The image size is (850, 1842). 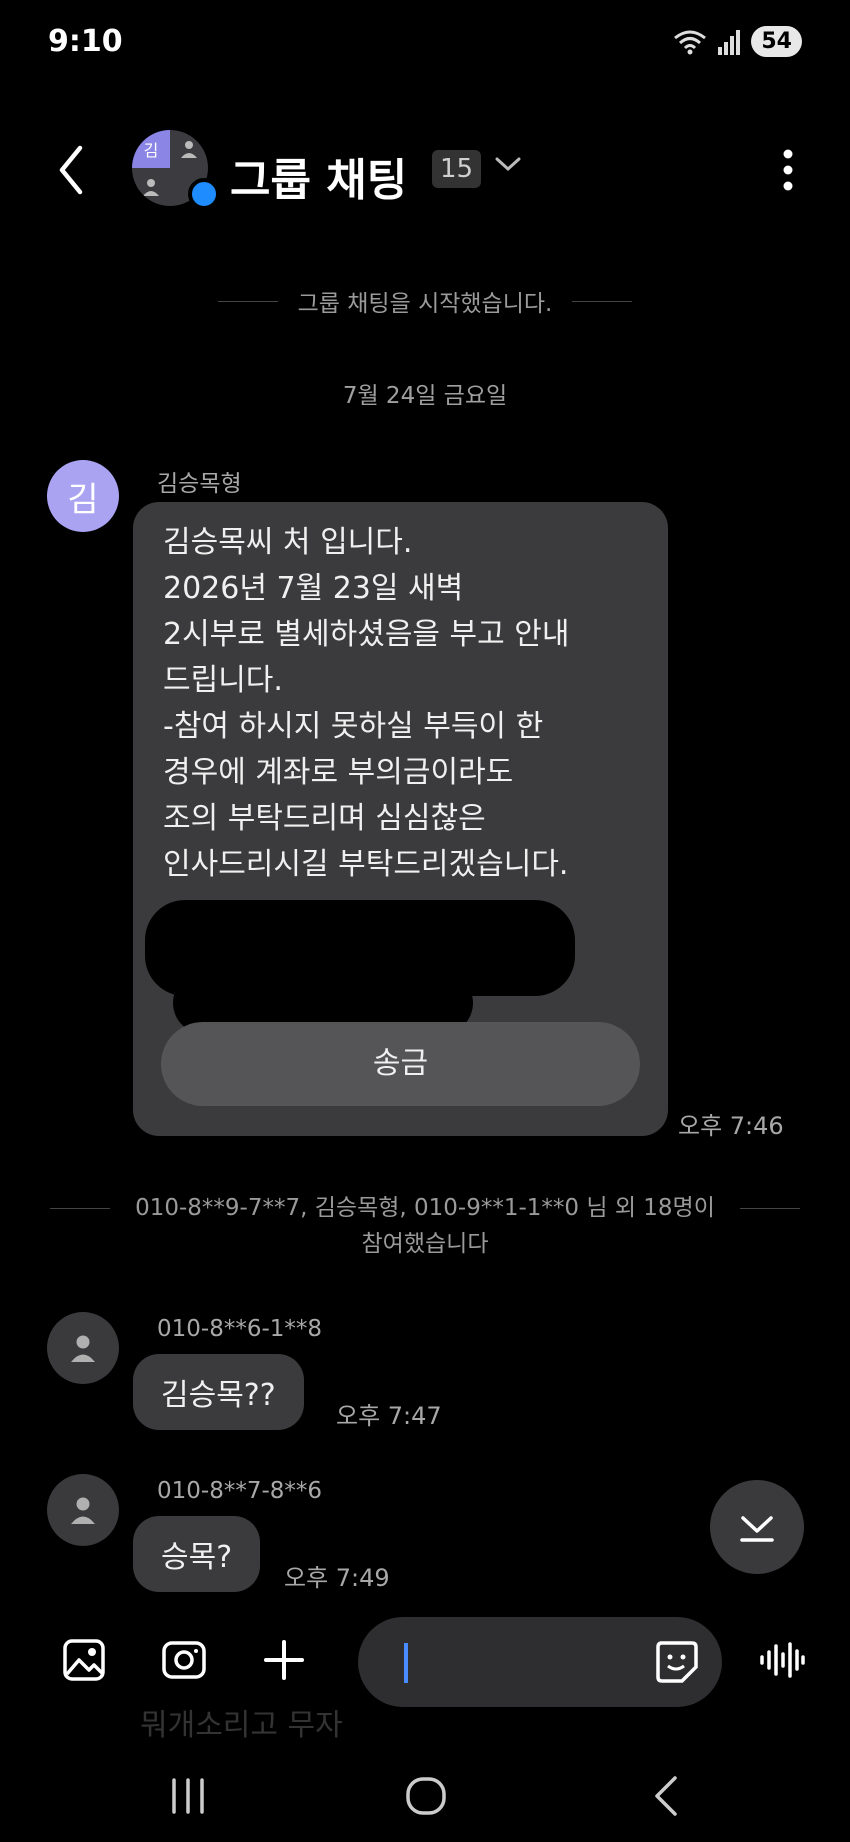 I want to click on message-time: 오후 7:49, so click(x=337, y=1578).